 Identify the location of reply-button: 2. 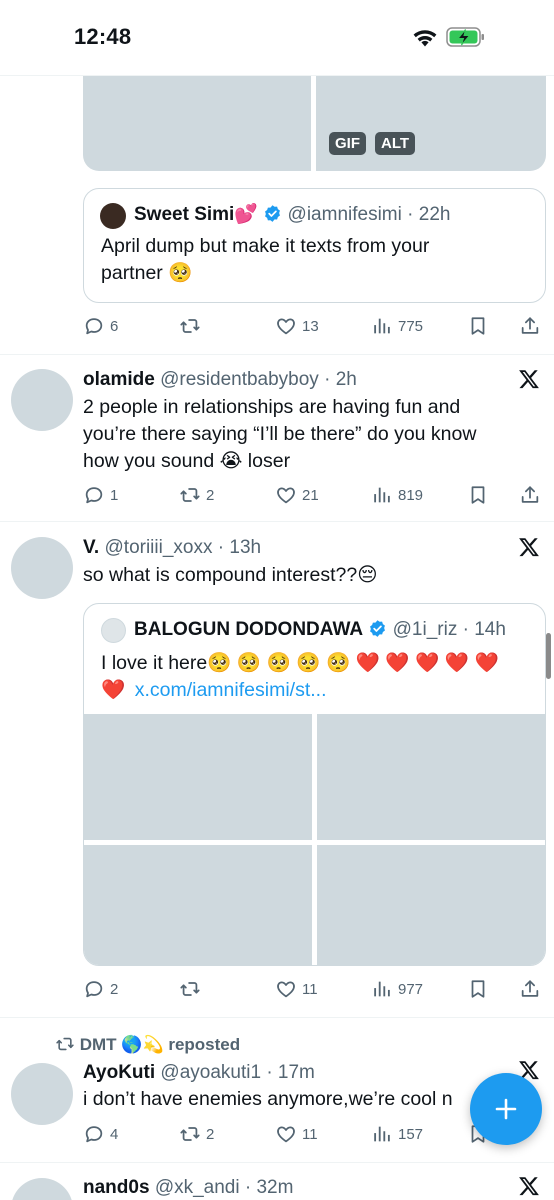
(100, 989).